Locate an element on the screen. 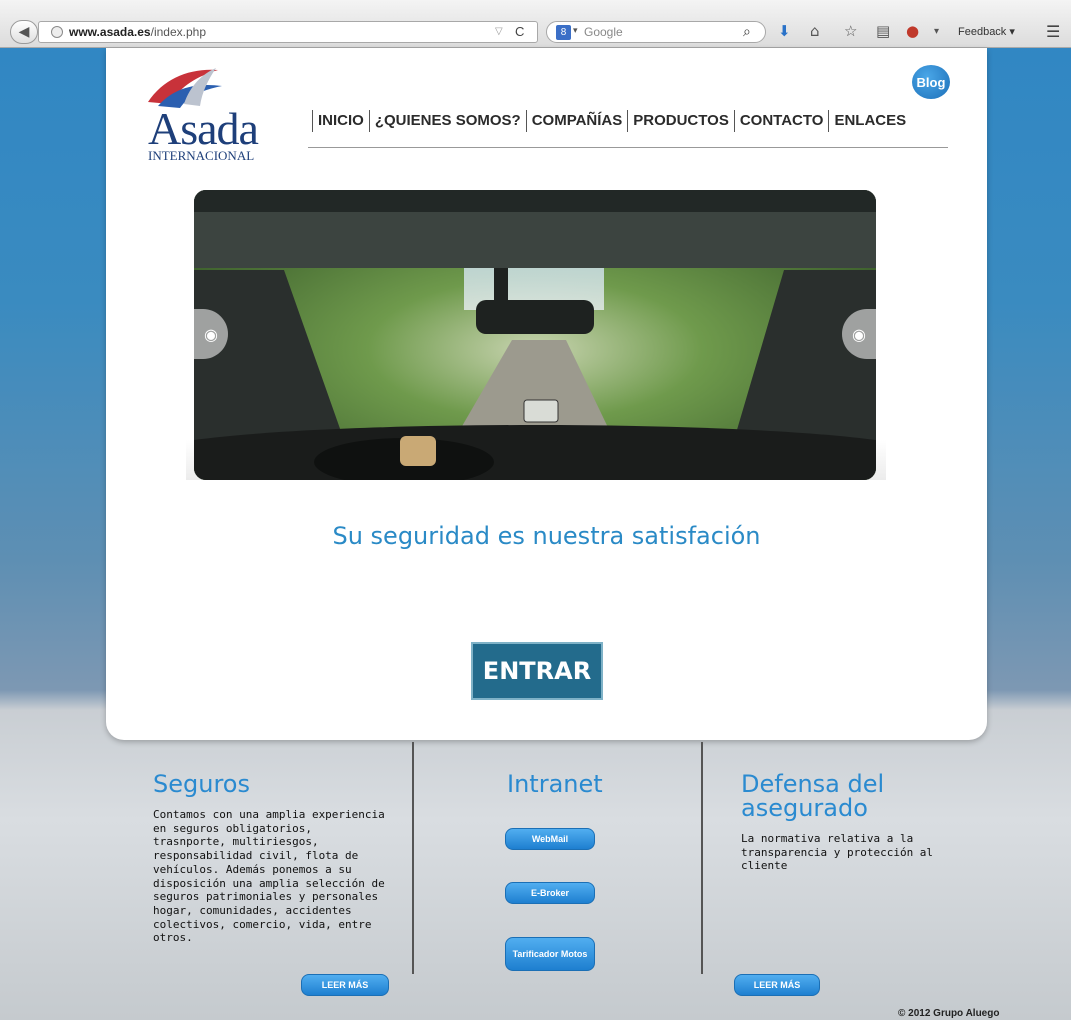 The image size is (1071, 1020). copyright: © 2012 Grupo Aluego is located at coordinates (949, 1013).